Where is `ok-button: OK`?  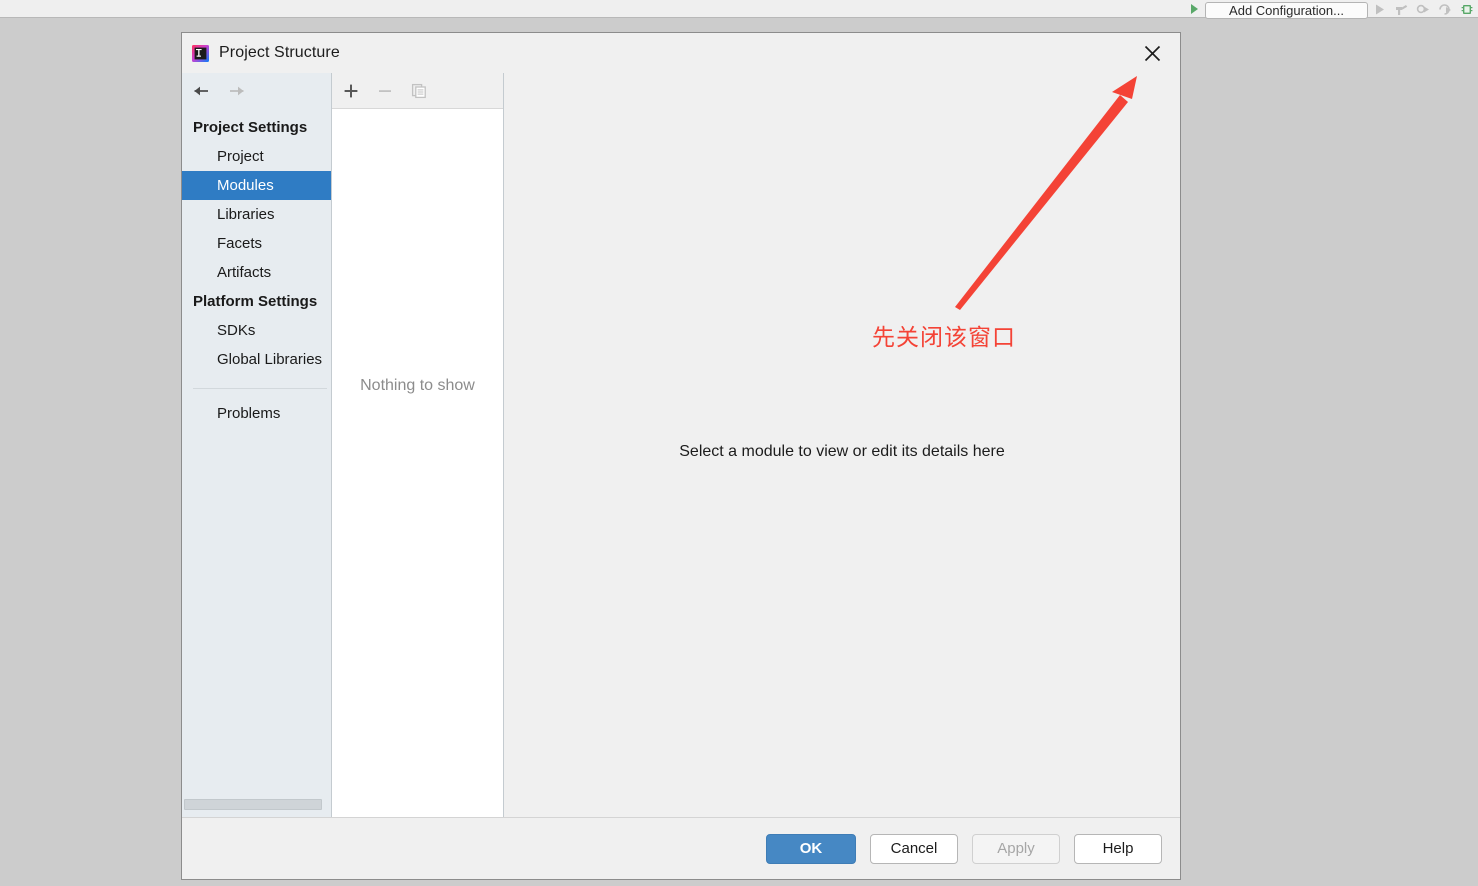
ok-button: OK is located at coordinates (811, 848).